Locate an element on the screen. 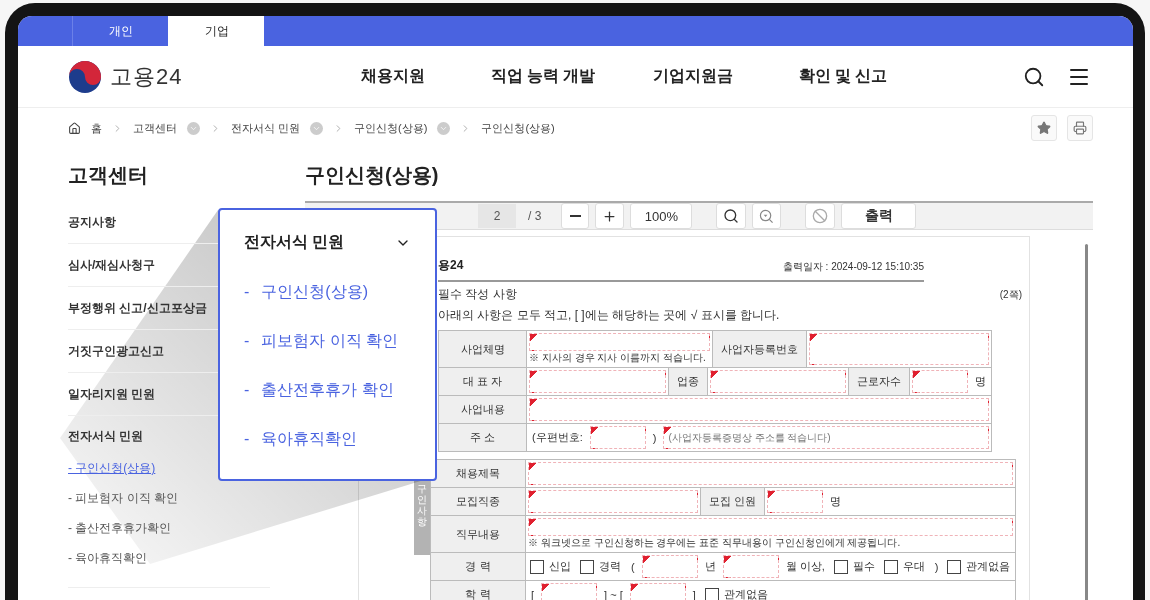 The image size is (1150, 600). print-button: 출력 is located at coordinates (879, 216).